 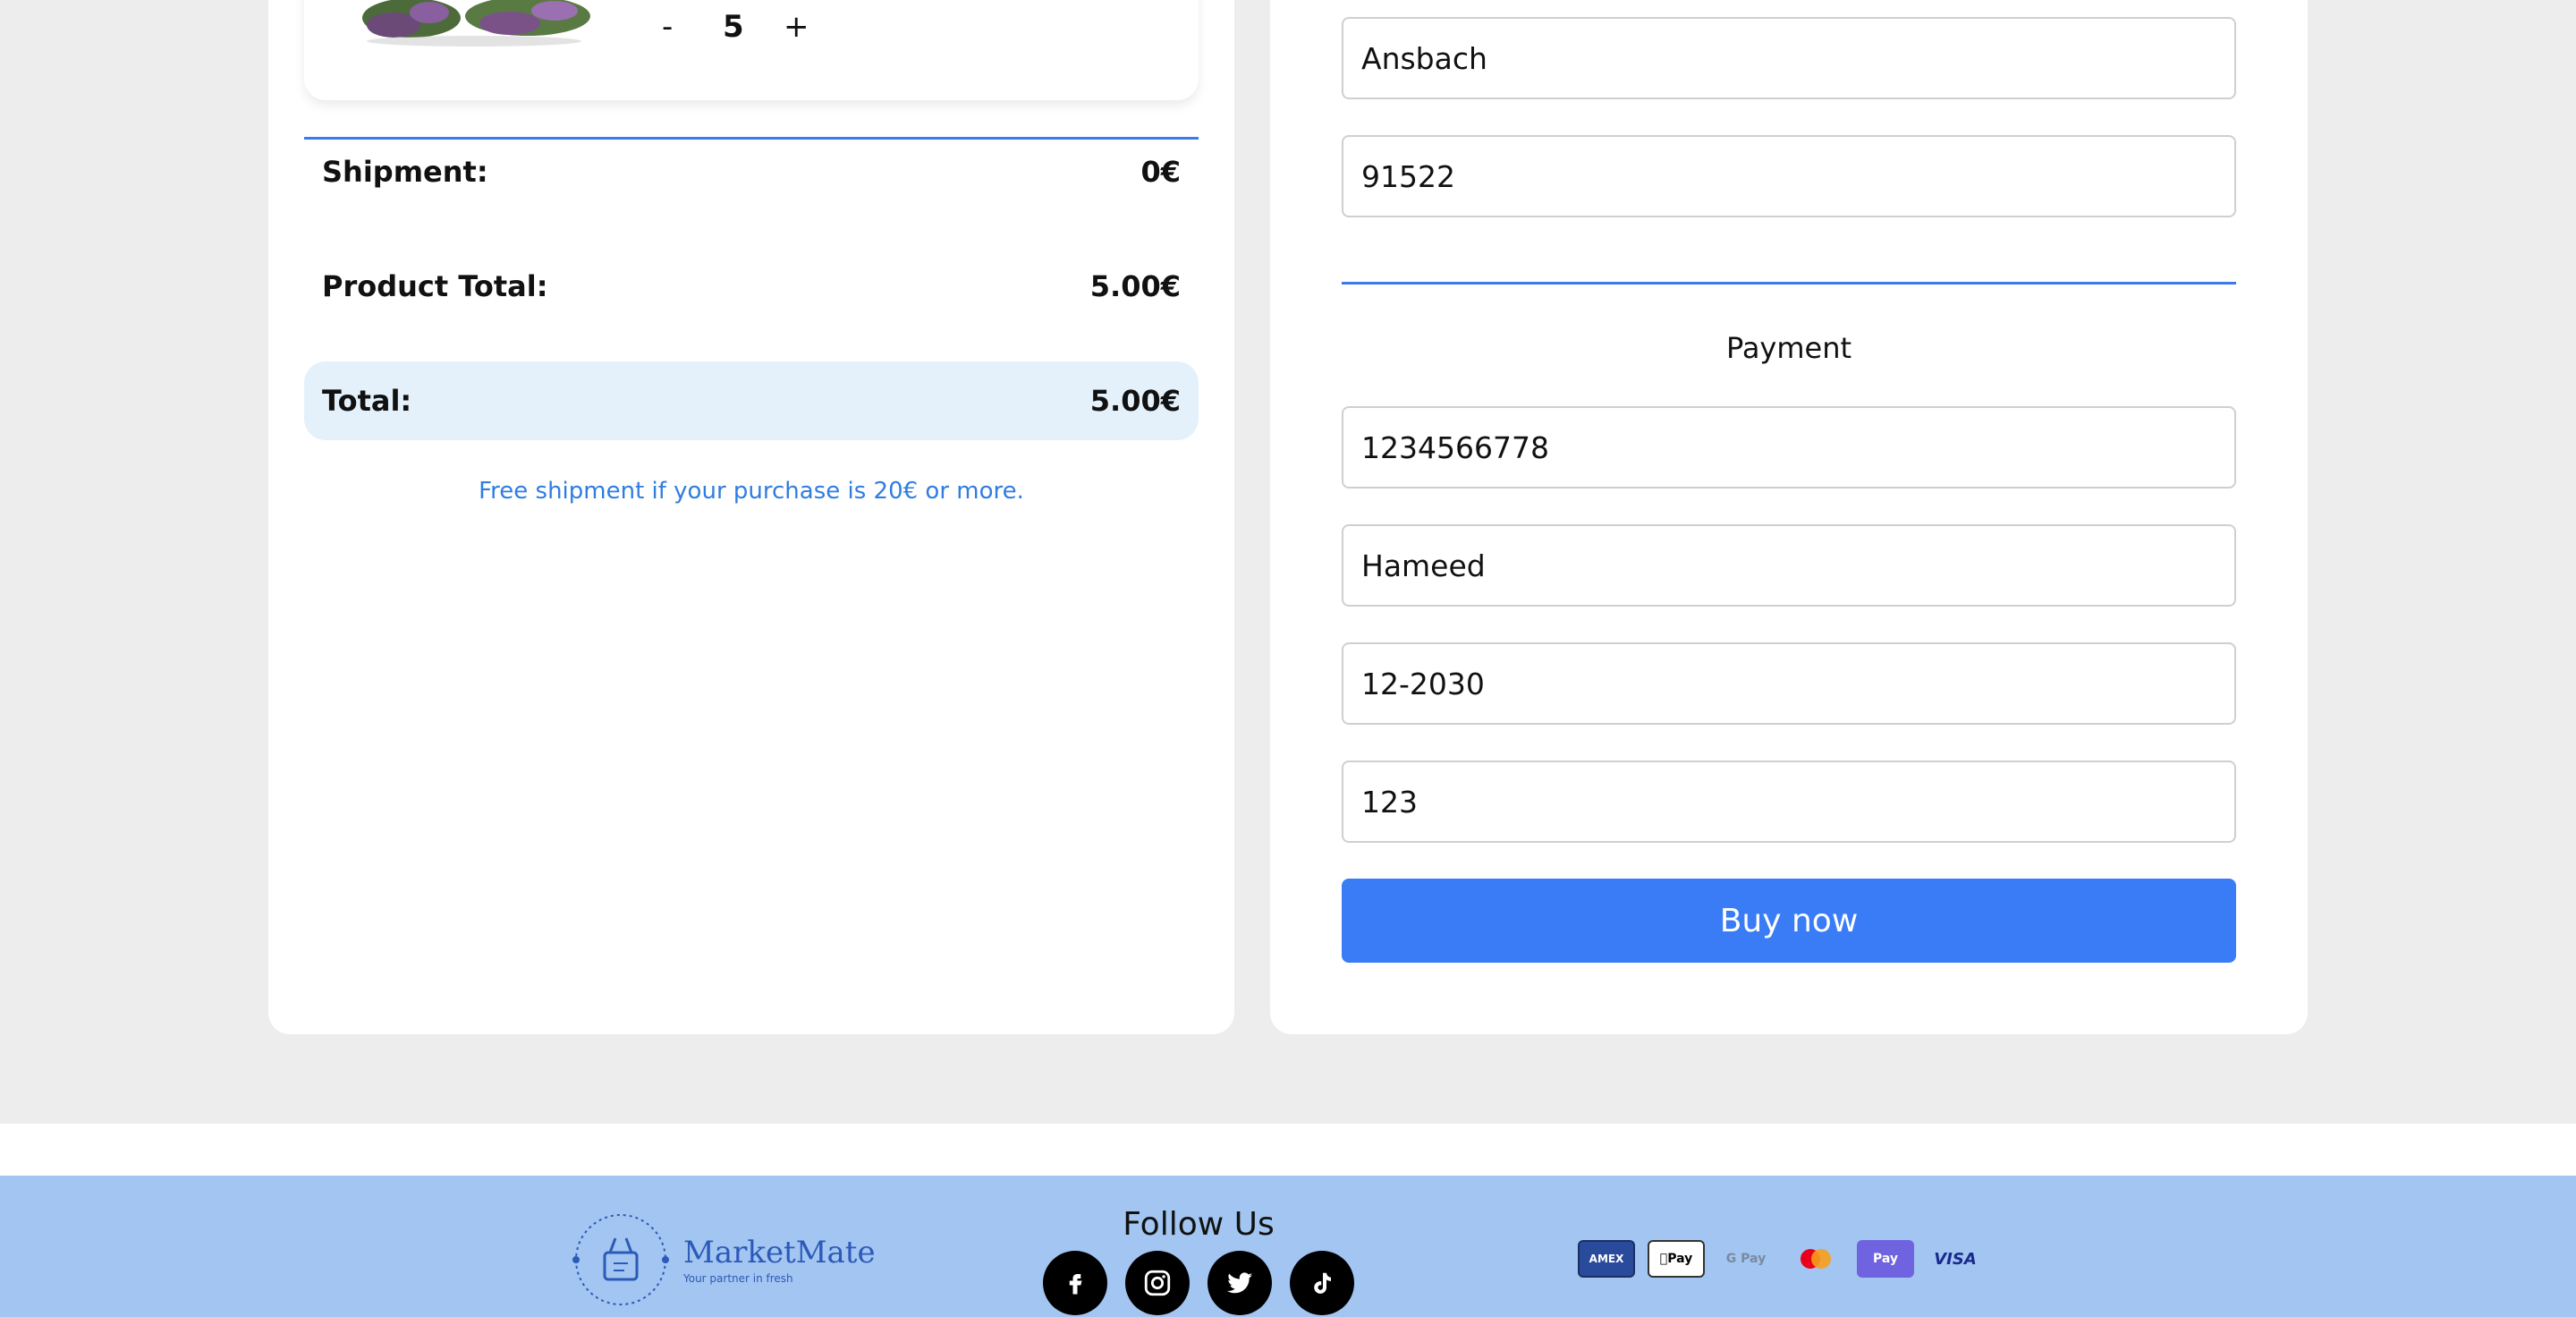 I want to click on footer-top-band, so click(x=1288, y=1150).